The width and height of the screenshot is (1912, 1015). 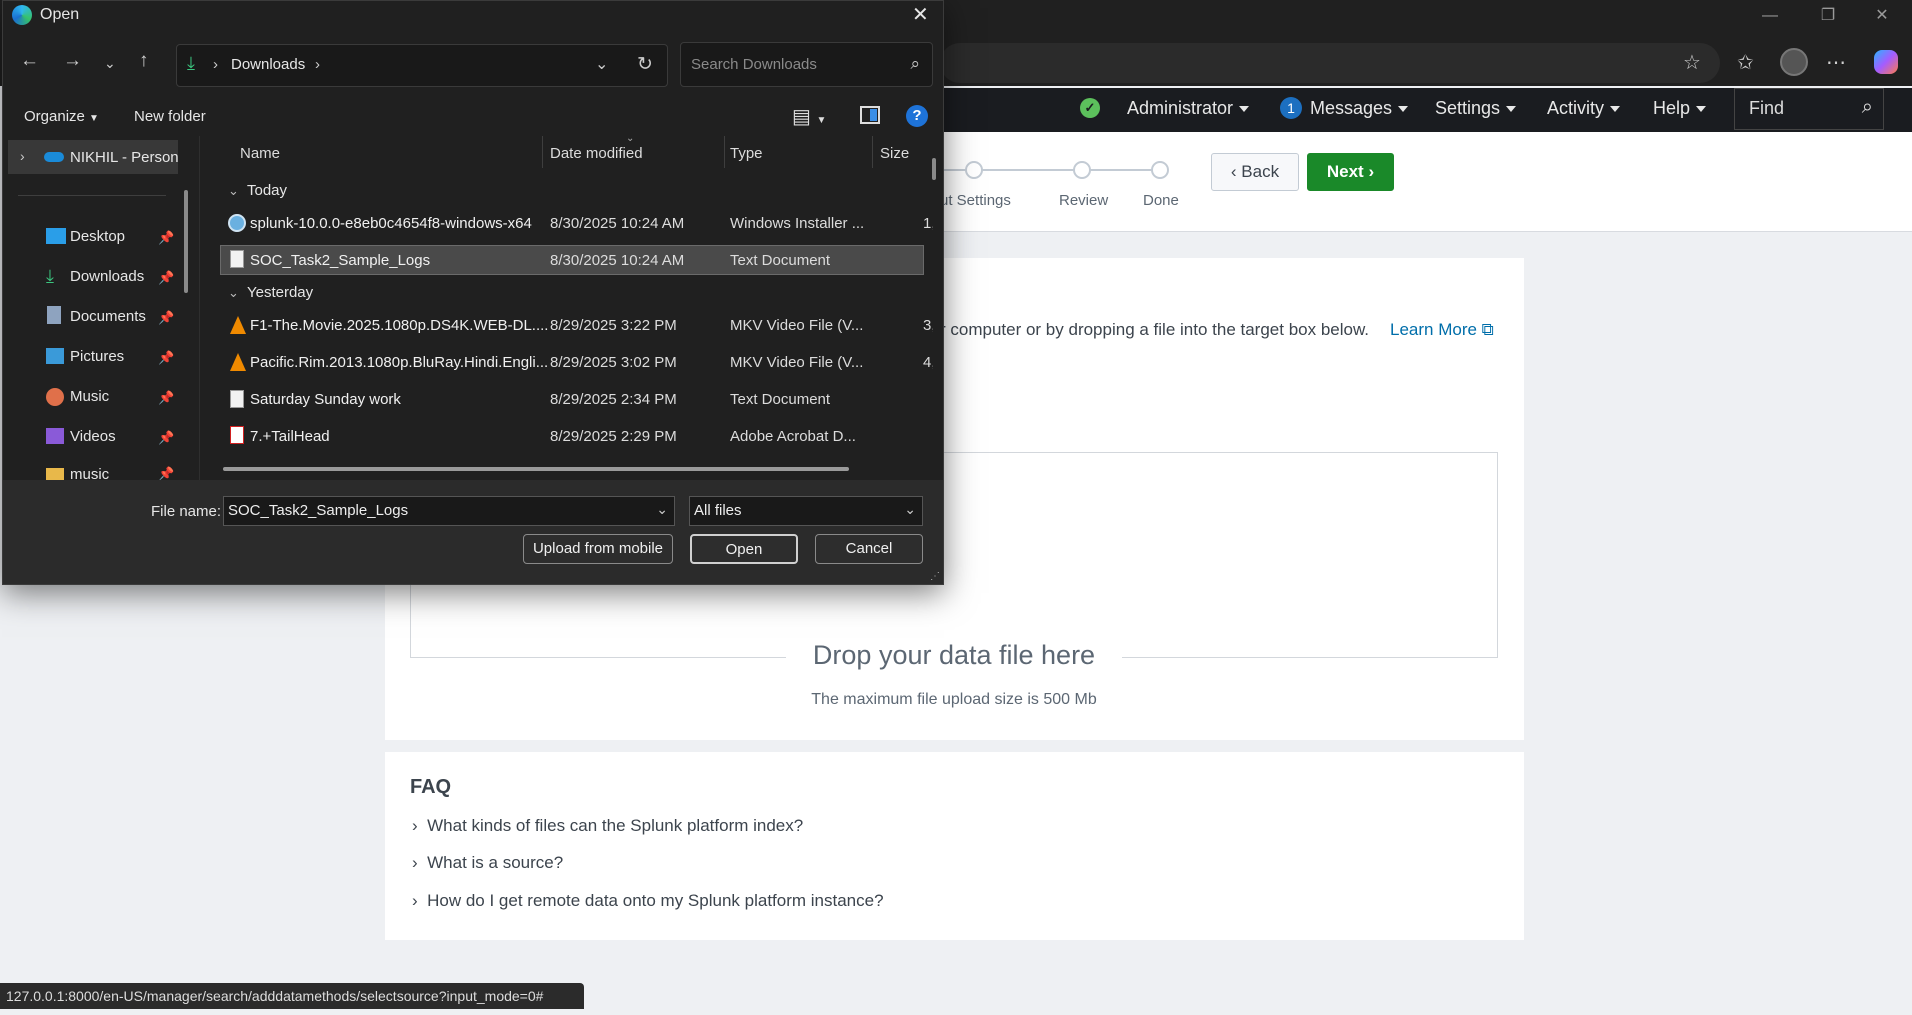 I want to click on preview-pane-icon, so click(x=870, y=115).